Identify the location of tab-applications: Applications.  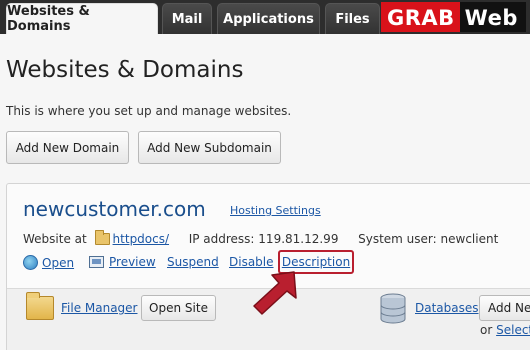
(268, 18).